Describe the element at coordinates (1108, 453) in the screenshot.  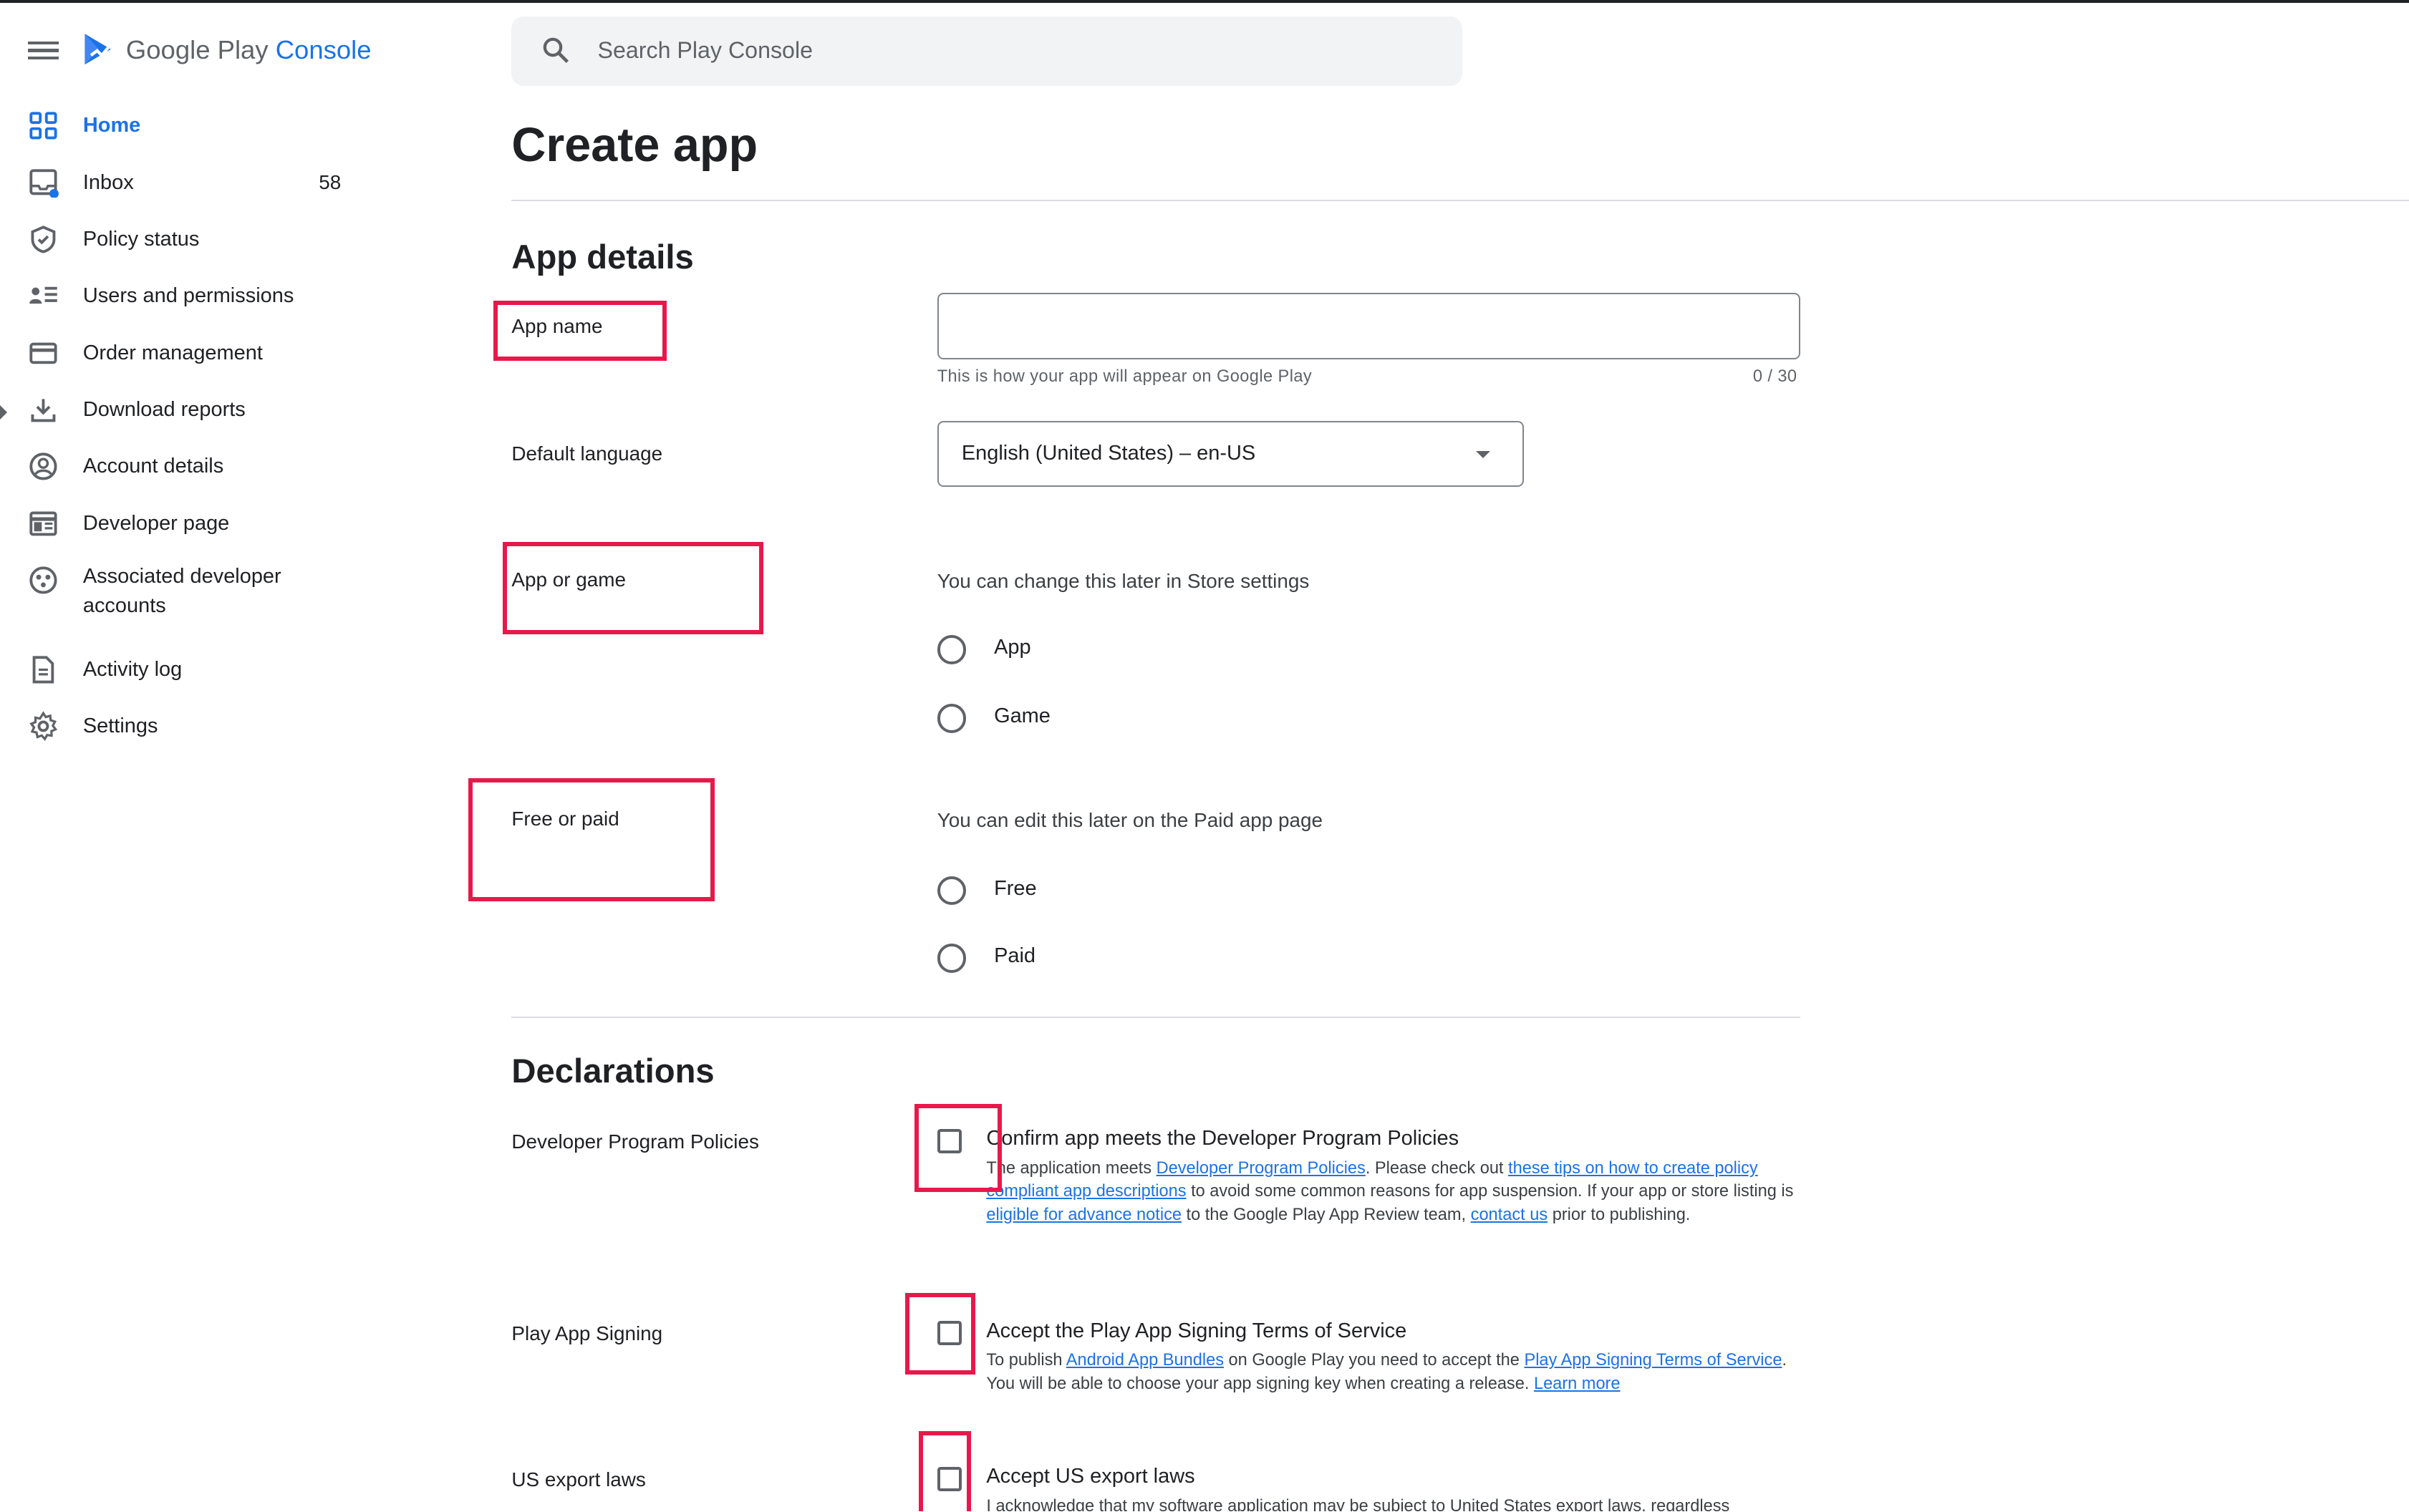
I see `default-language-value: English (United States) – en-US` at that location.